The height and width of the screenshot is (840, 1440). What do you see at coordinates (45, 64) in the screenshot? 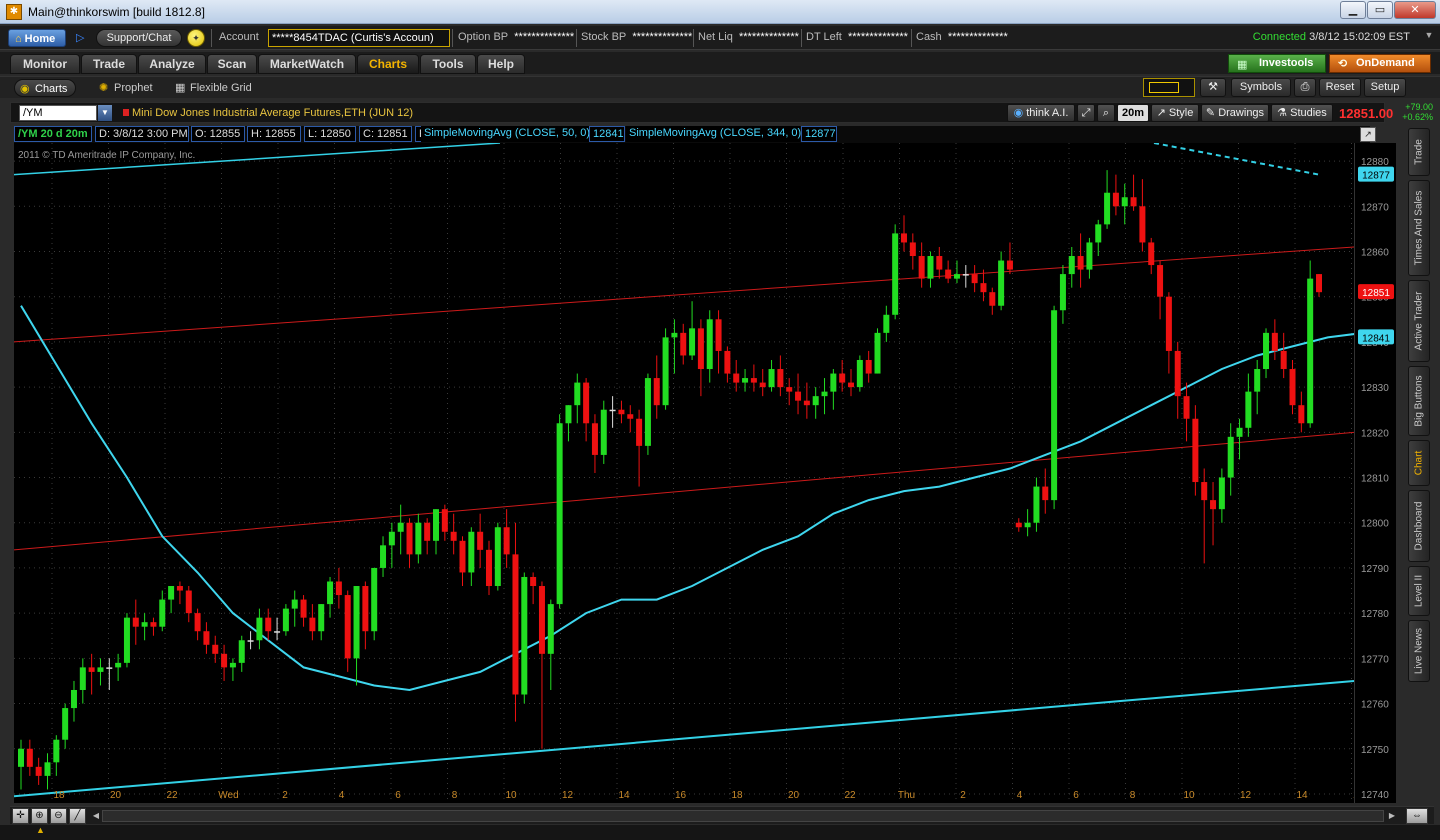
I see `tab-monitor: Monitor` at bounding box center [45, 64].